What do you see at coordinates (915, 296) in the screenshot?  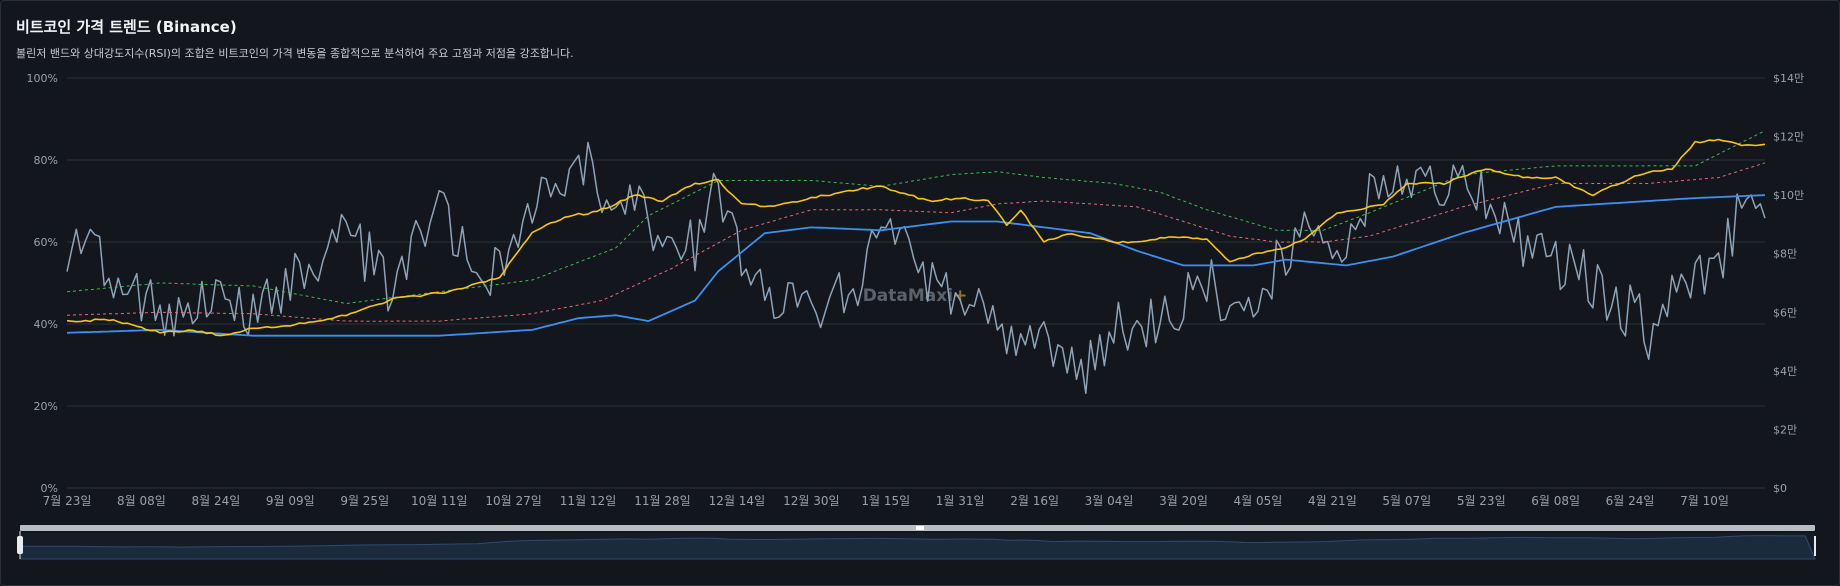 I see `watermark-logo: DataMaxi+` at bounding box center [915, 296].